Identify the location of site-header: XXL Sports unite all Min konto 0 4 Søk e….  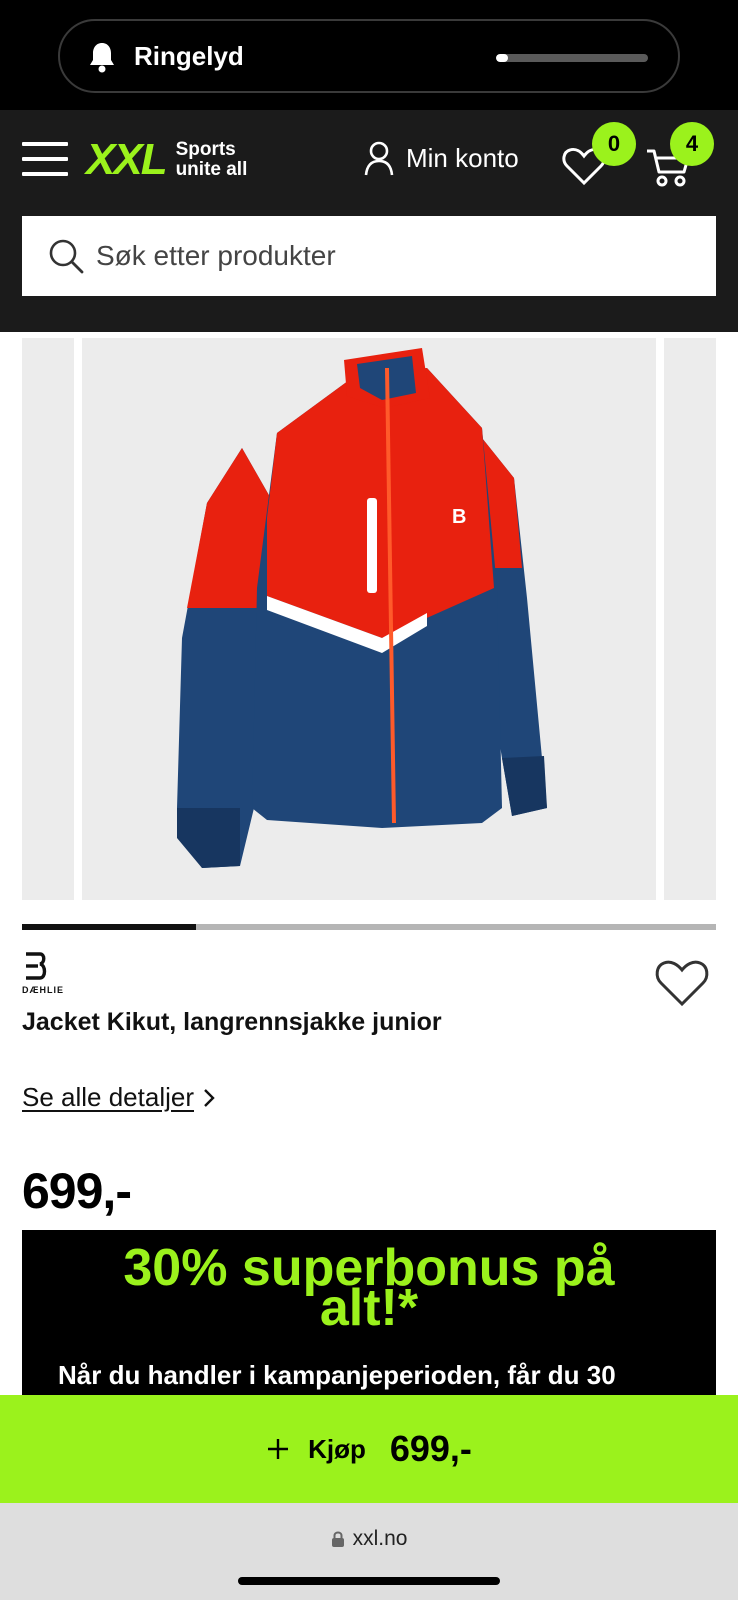
(369, 221).